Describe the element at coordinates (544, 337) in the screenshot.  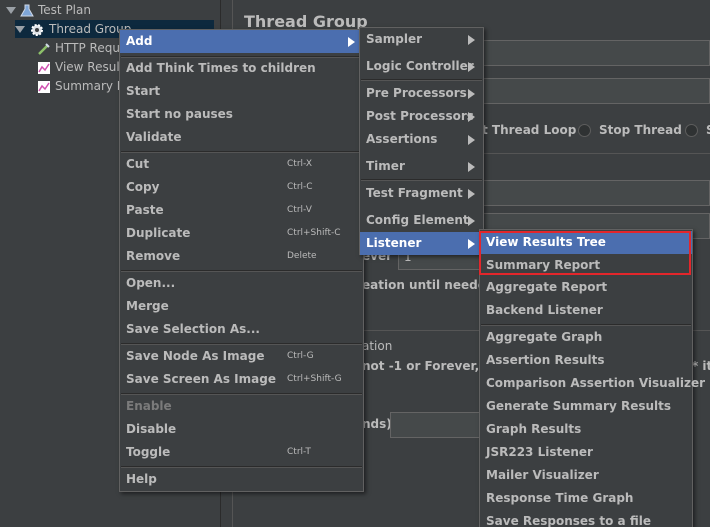
I see `menu-item-label: Aggregate Graph` at that location.